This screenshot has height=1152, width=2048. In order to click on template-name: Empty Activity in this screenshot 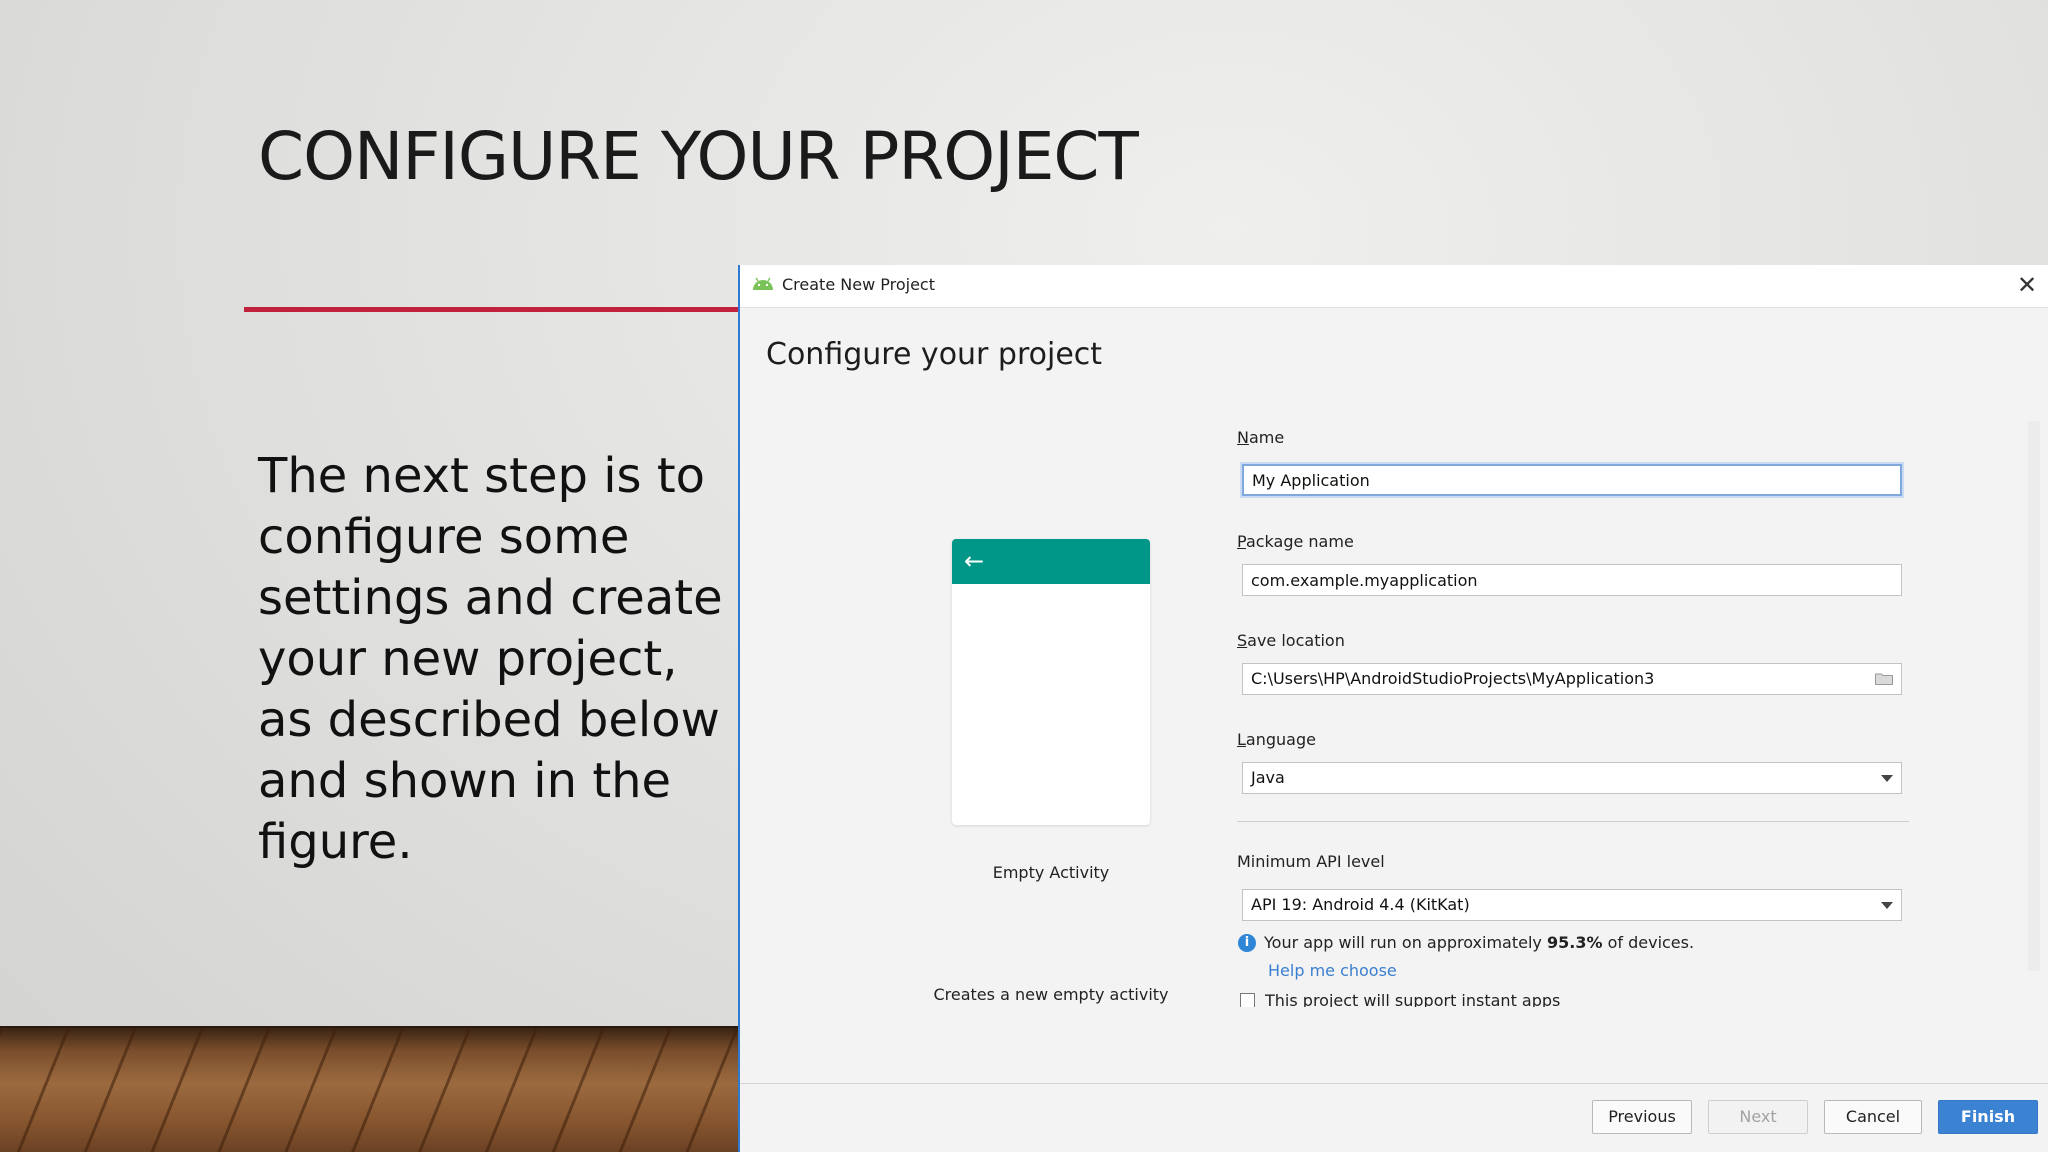, I will do `click(1051, 872)`.